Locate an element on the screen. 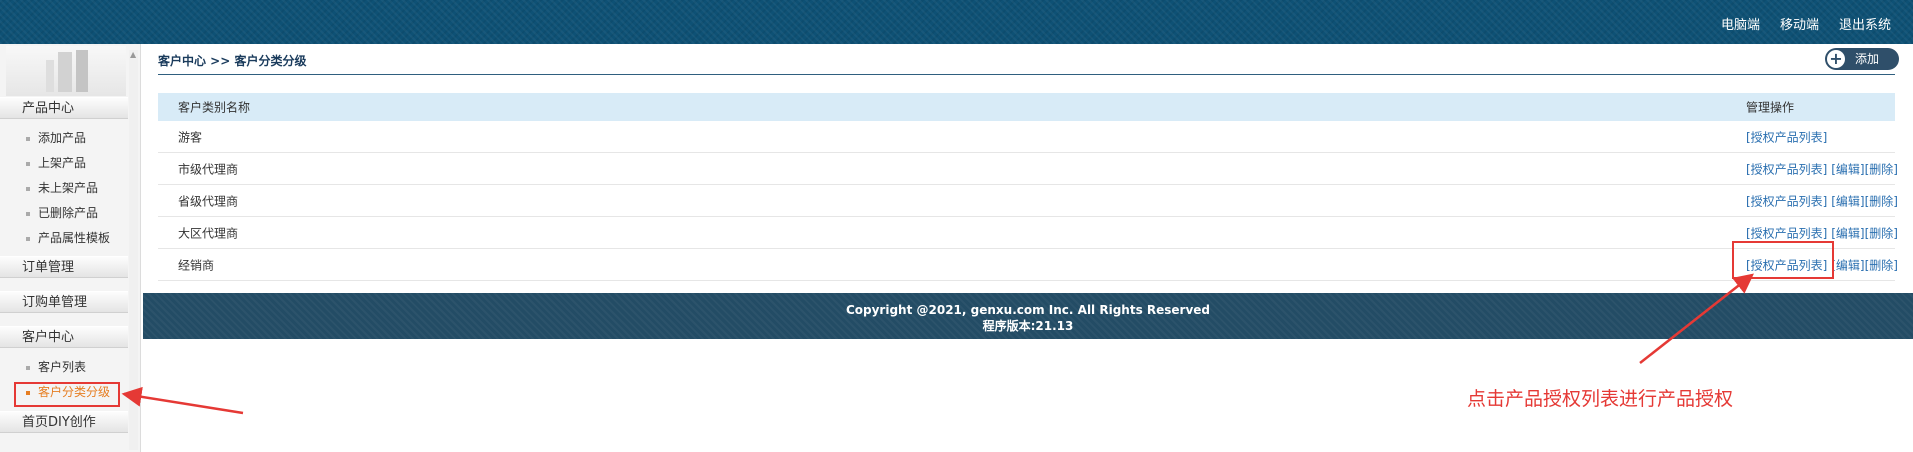 The height and width of the screenshot is (452, 1913). desktop-link: 电脑端 is located at coordinates (1740, 23).